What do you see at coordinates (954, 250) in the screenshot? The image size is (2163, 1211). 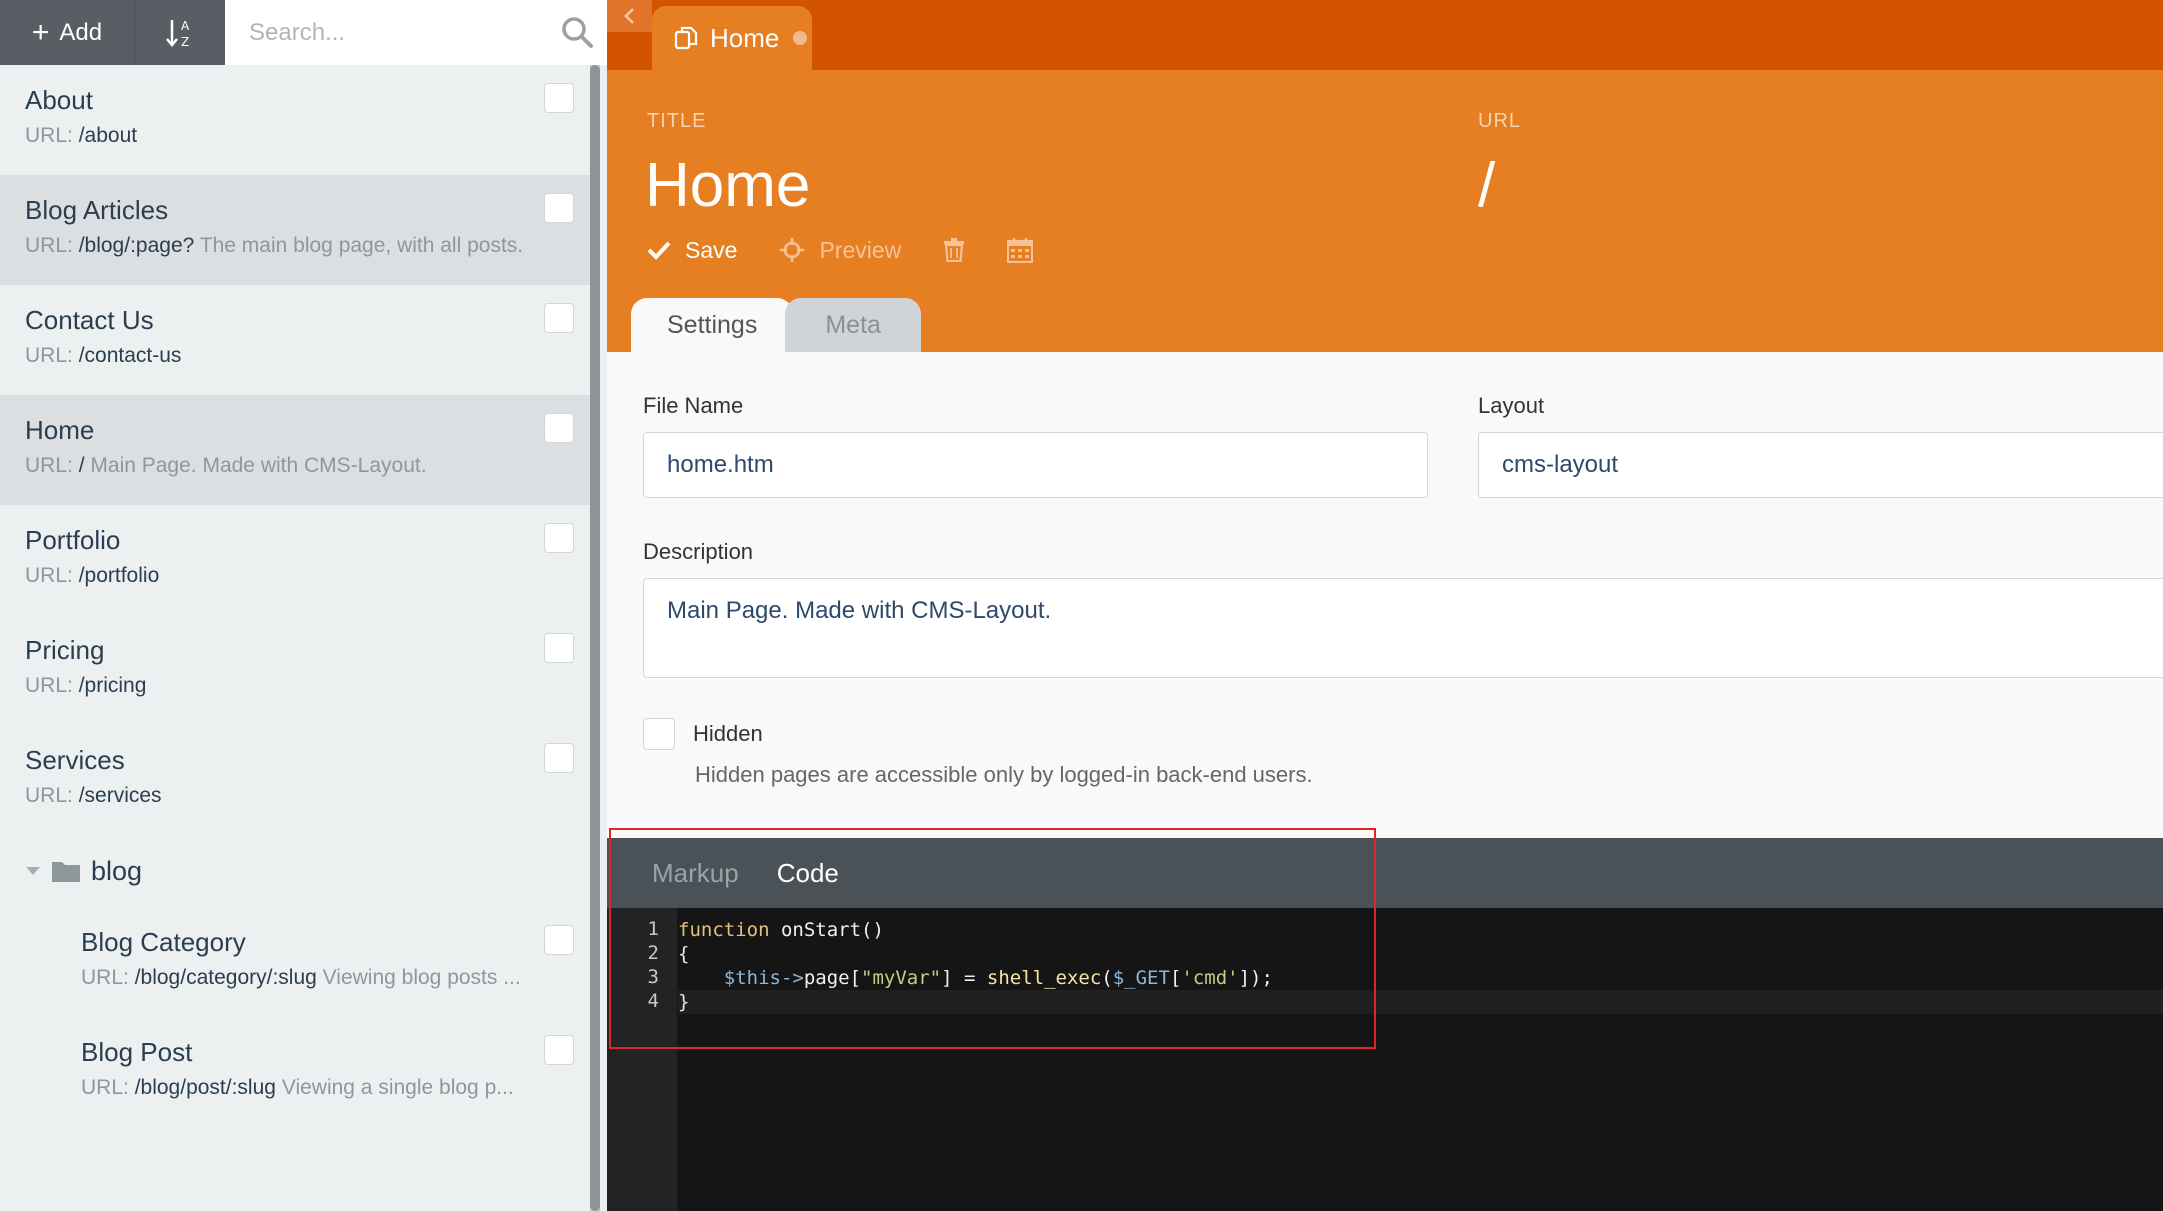 I see `delete-button` at bounding box center [954, 250].